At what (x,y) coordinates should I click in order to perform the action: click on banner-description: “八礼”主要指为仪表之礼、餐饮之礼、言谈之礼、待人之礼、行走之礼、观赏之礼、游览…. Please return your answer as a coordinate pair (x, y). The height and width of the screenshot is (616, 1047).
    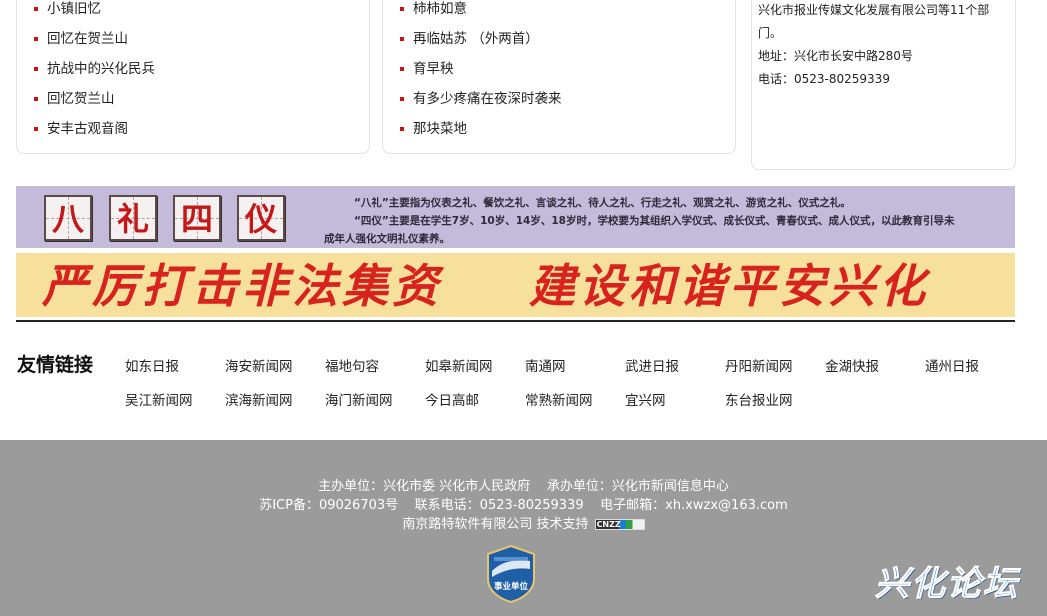
    Looking at the image, I should click on (667, 221).